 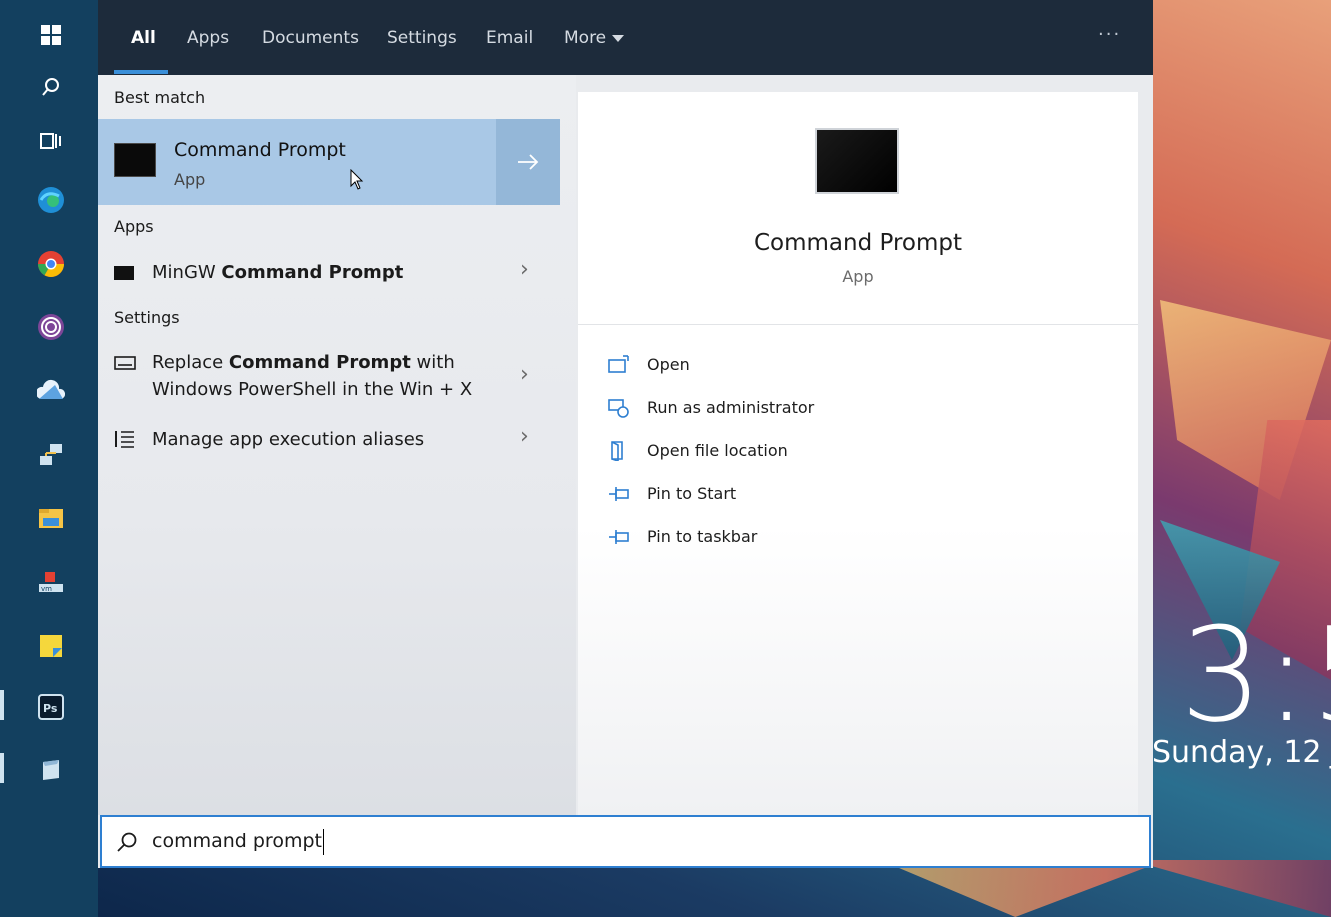 I want to click on settings-item-line2: Windows PowerShell in the Win + X, so click(x=312, y=389).